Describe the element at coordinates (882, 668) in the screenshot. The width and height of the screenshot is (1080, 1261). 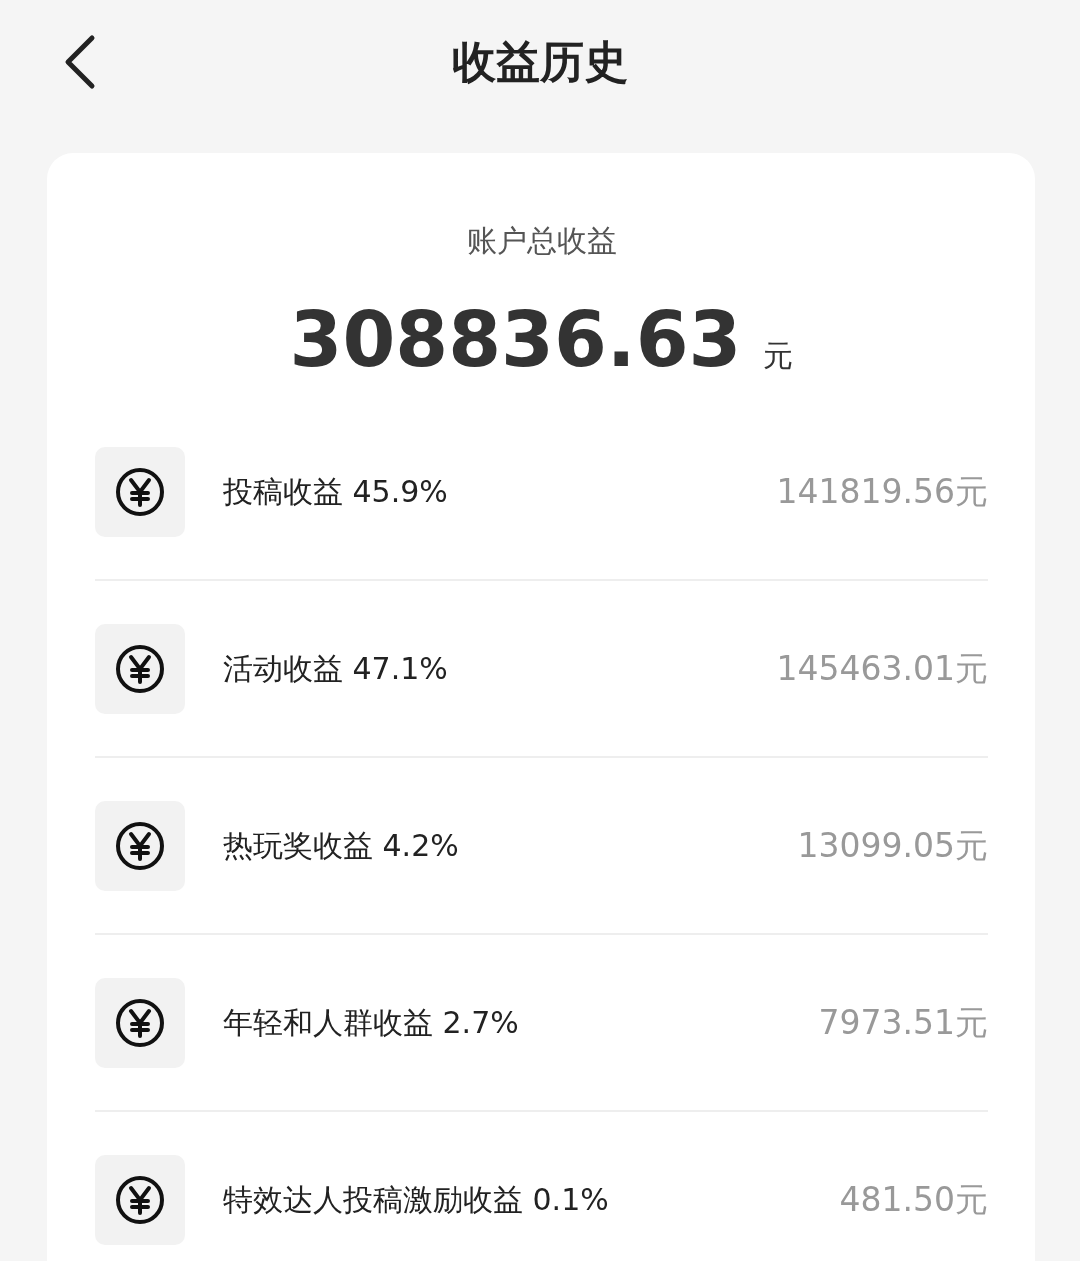
I see `income-amount: 145463.01元` at that location.